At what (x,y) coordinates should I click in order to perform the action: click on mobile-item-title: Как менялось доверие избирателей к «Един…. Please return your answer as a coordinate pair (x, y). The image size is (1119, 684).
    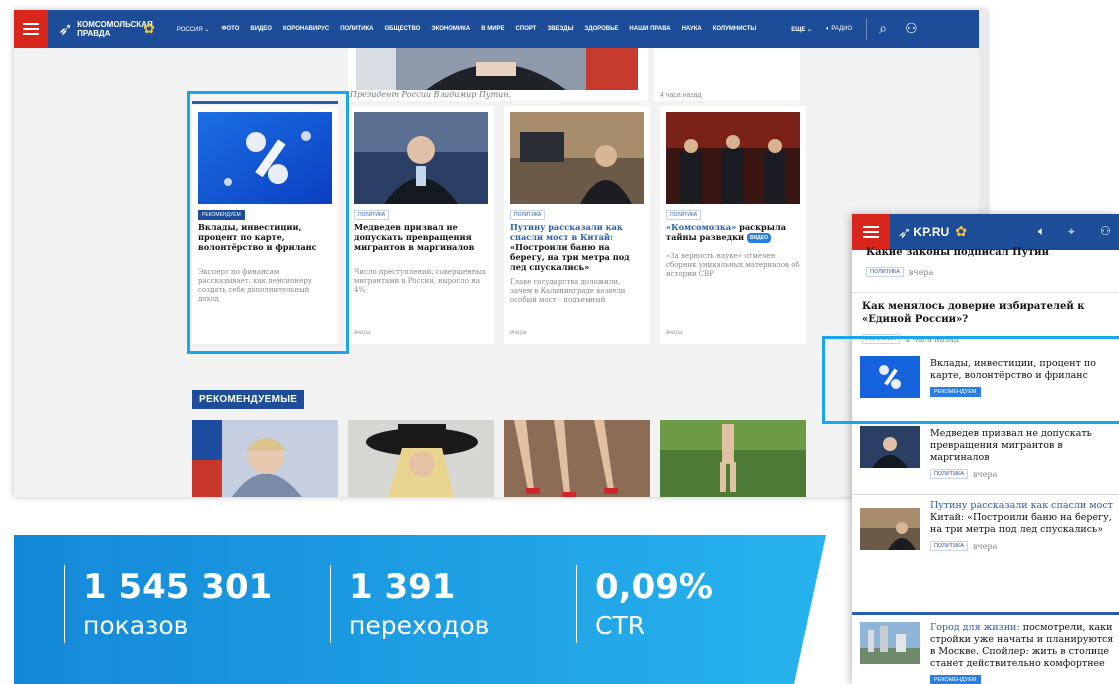
    Looking at the image, I should click on (973, 313).